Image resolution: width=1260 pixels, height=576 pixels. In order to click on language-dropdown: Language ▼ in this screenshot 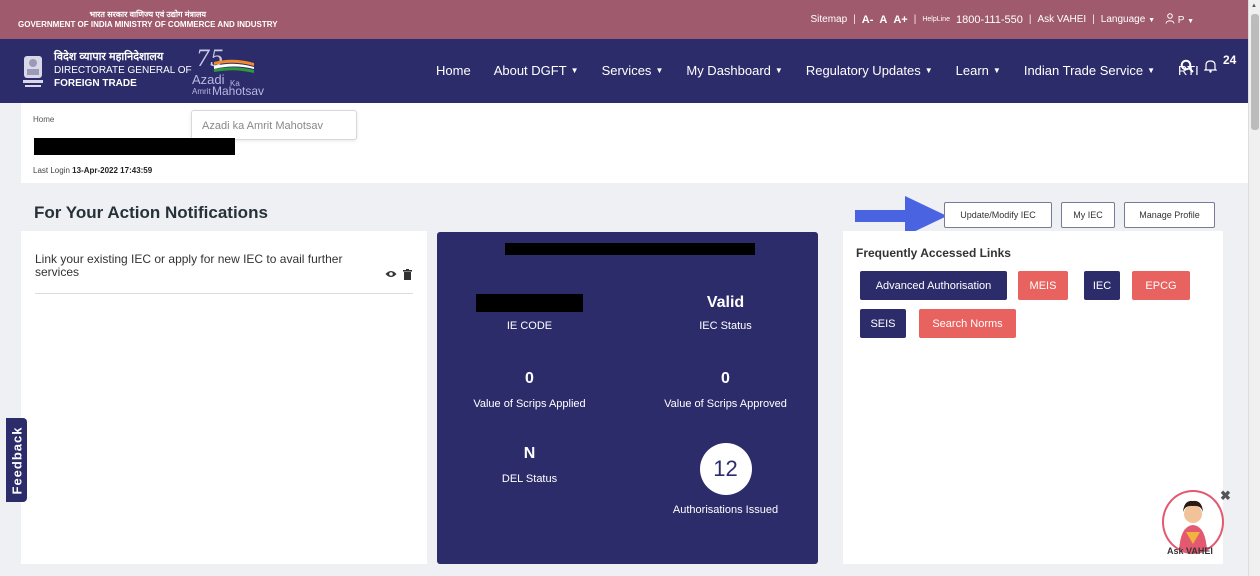, I will do `click(1128, 19)`.